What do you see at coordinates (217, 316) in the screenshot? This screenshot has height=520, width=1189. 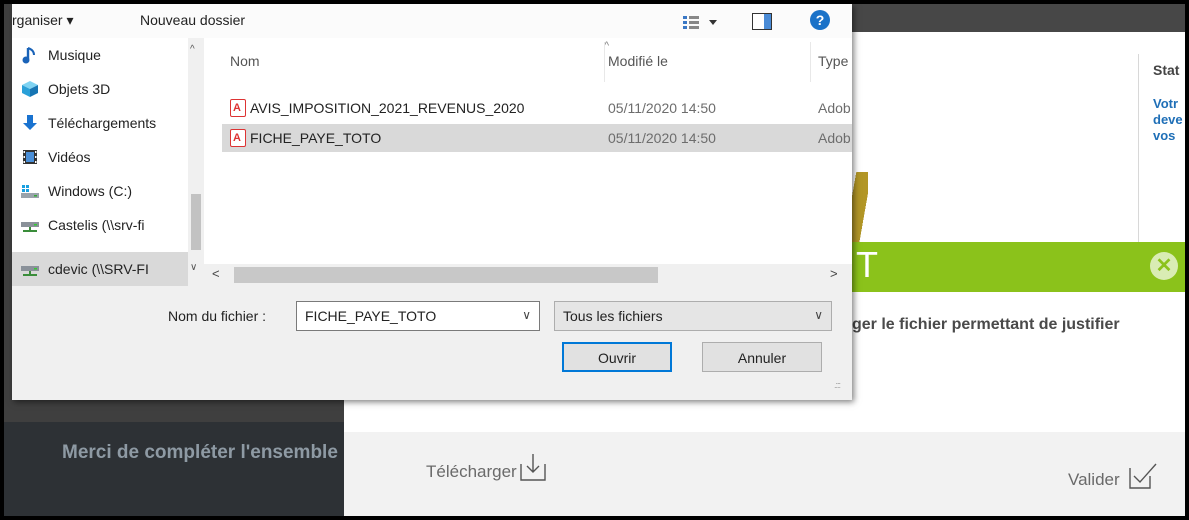 I see `filename-label: Nom du fichier :` at bounding box center [217, 316].